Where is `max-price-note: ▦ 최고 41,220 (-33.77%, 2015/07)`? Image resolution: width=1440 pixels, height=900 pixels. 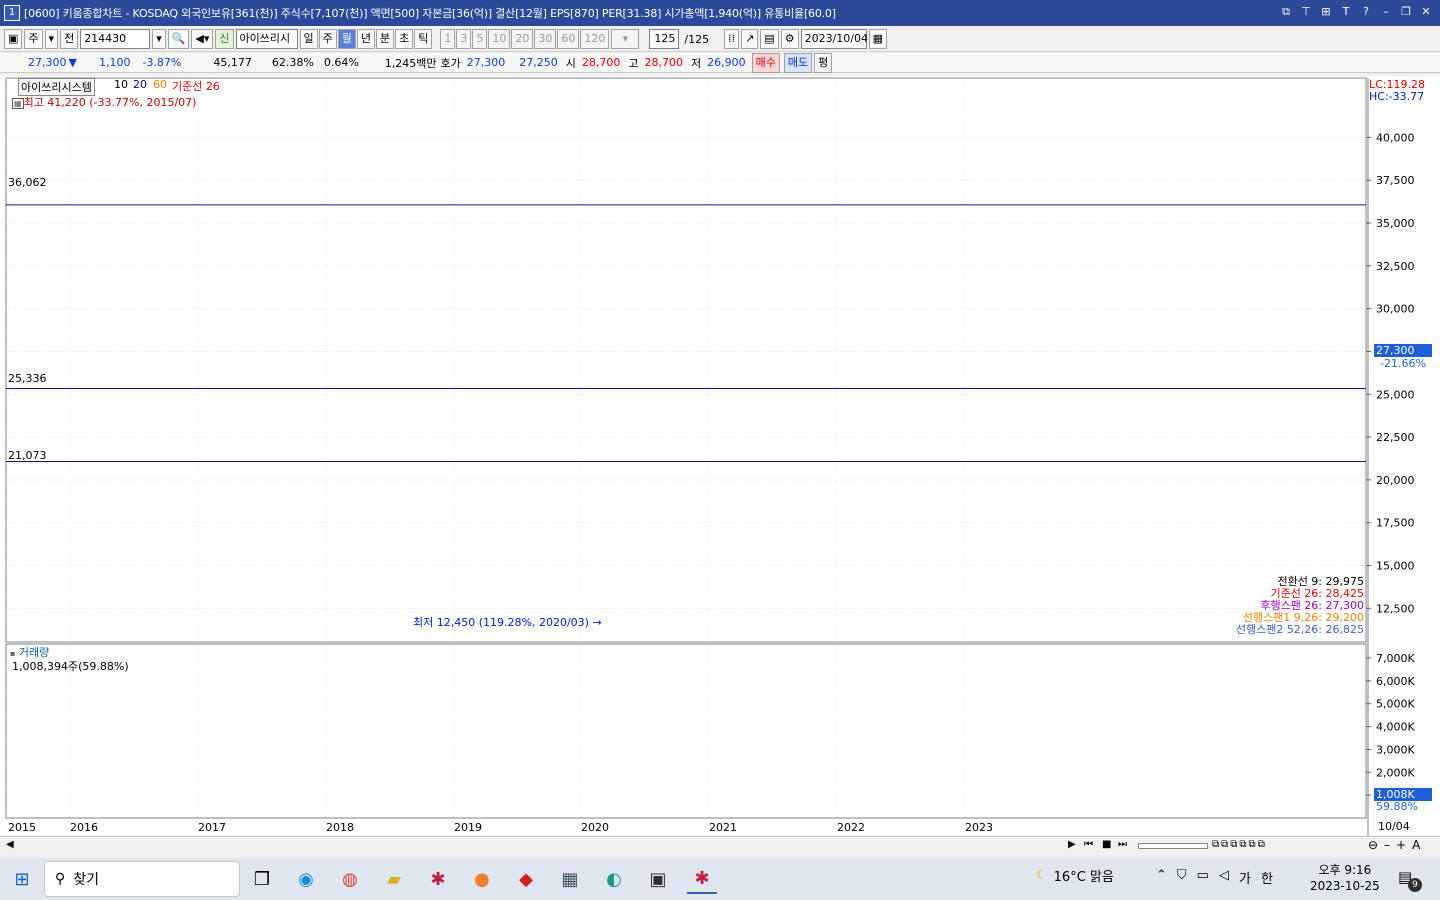 max-price-note: ▦ 최고 41,220 (-33.77%, 2015/07) is located at coordinates (104, 102).